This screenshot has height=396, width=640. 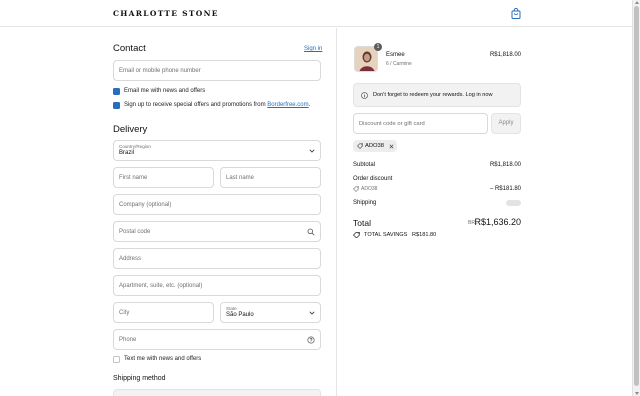 I want to click on subtotal-label: Subtotal, so click(x=364, y=165).